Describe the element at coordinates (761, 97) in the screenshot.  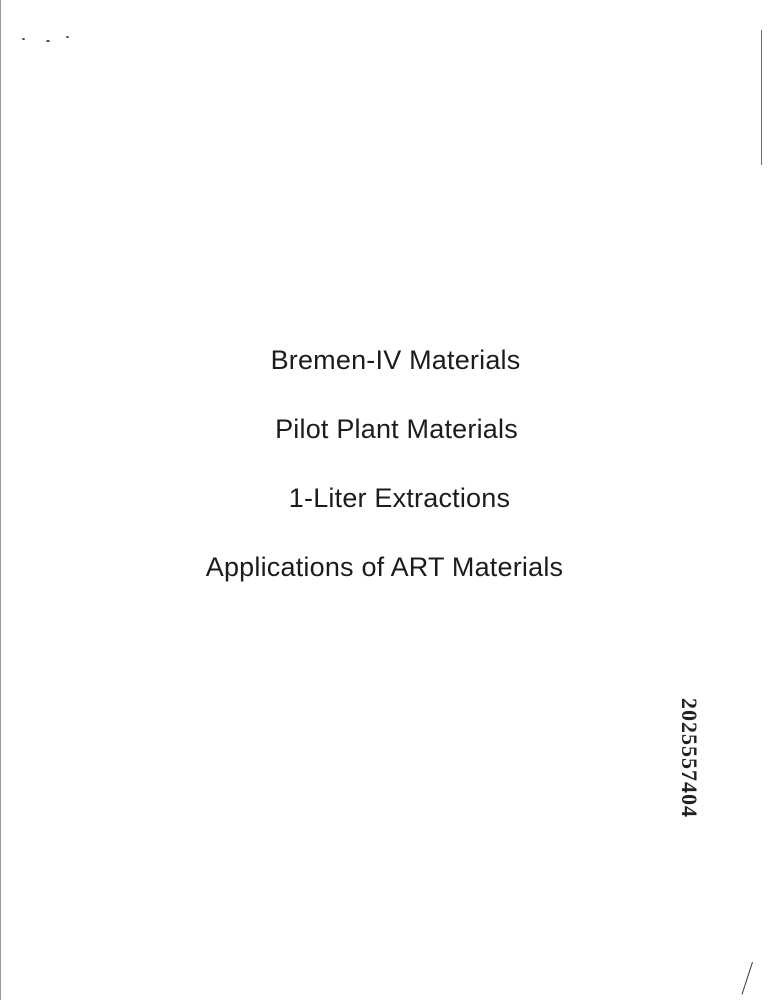
I see `scan-edge-right` at that location.